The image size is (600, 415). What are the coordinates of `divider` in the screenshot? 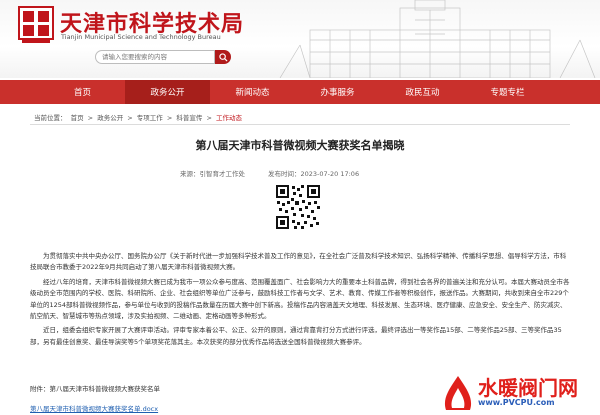 It's located at (300, 124).